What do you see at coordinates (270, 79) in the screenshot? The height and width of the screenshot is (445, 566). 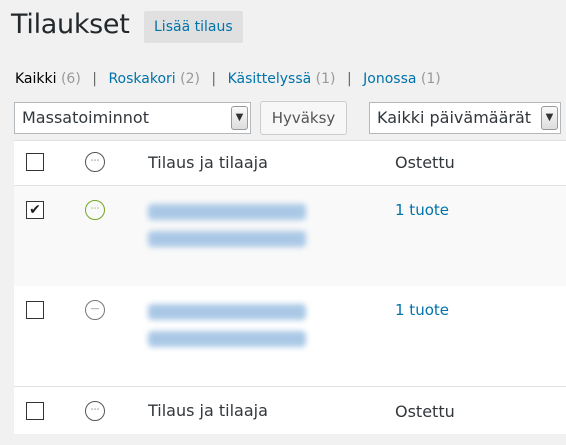 I see `filter-processing: Käsittelyssä` at bounding box center [270, 79].